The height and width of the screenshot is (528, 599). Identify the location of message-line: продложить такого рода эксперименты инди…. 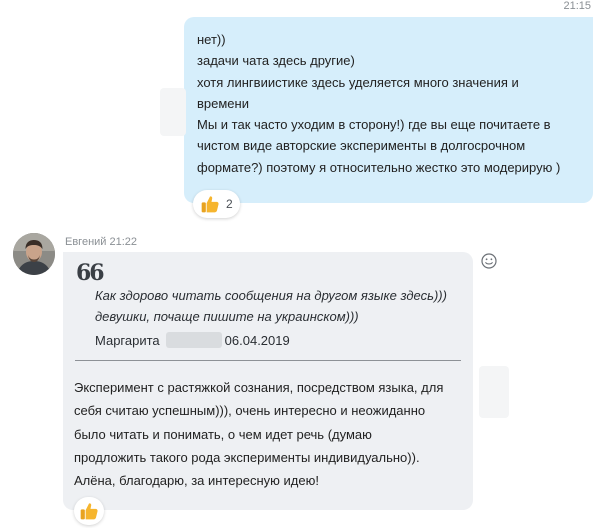
(247, 457).